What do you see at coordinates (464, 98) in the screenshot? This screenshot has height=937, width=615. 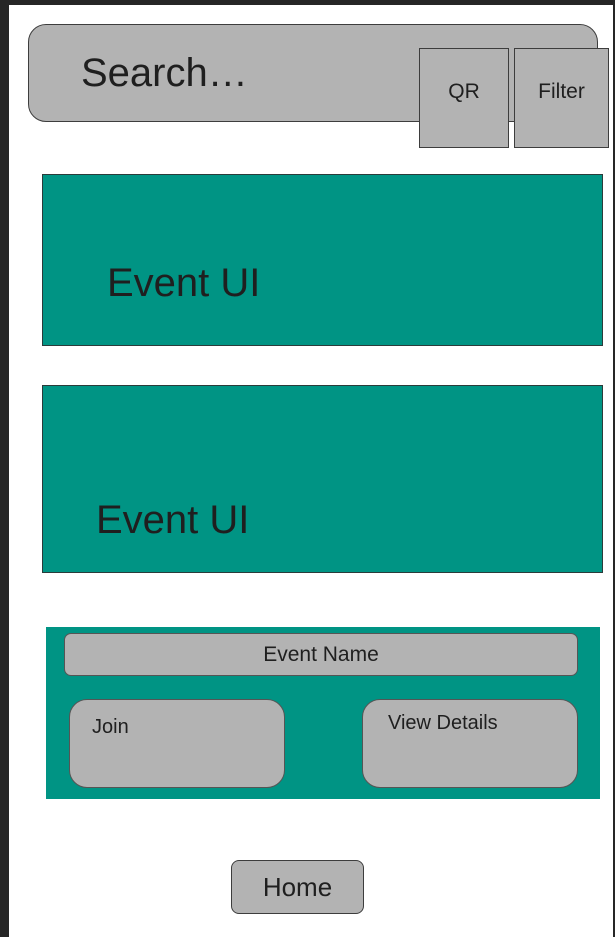 I see `qr-button: QR` at bounding box center [464, 98].